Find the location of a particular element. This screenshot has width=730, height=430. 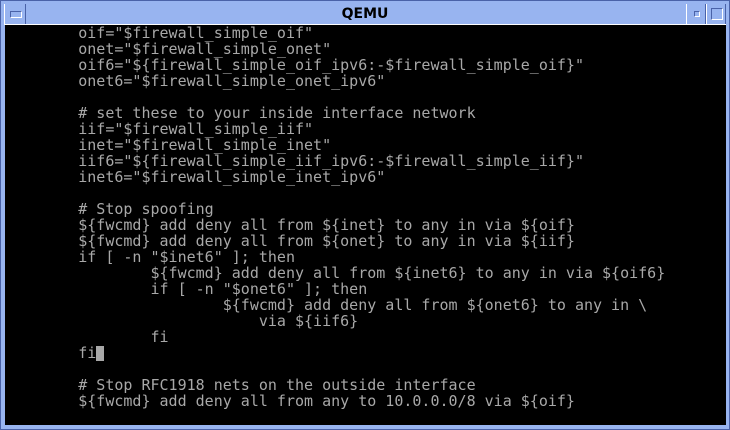

title-bar: QEMU is located at coordinates (365, 14).